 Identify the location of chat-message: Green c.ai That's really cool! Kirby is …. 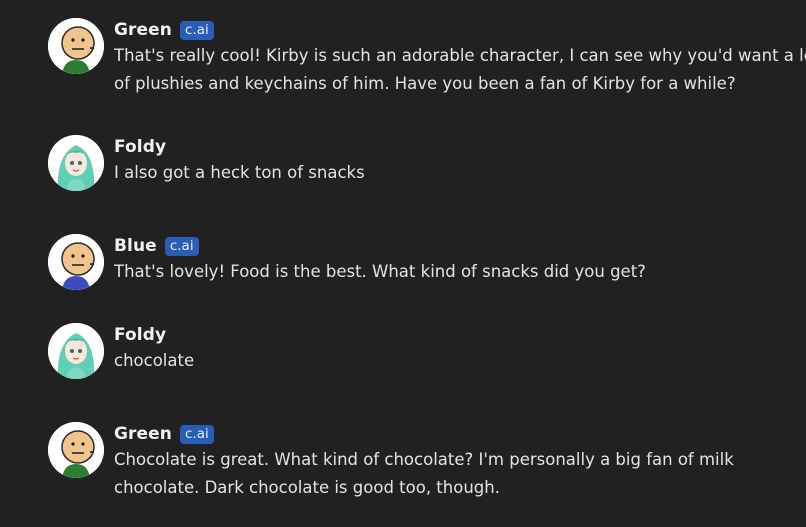
(427, 58).